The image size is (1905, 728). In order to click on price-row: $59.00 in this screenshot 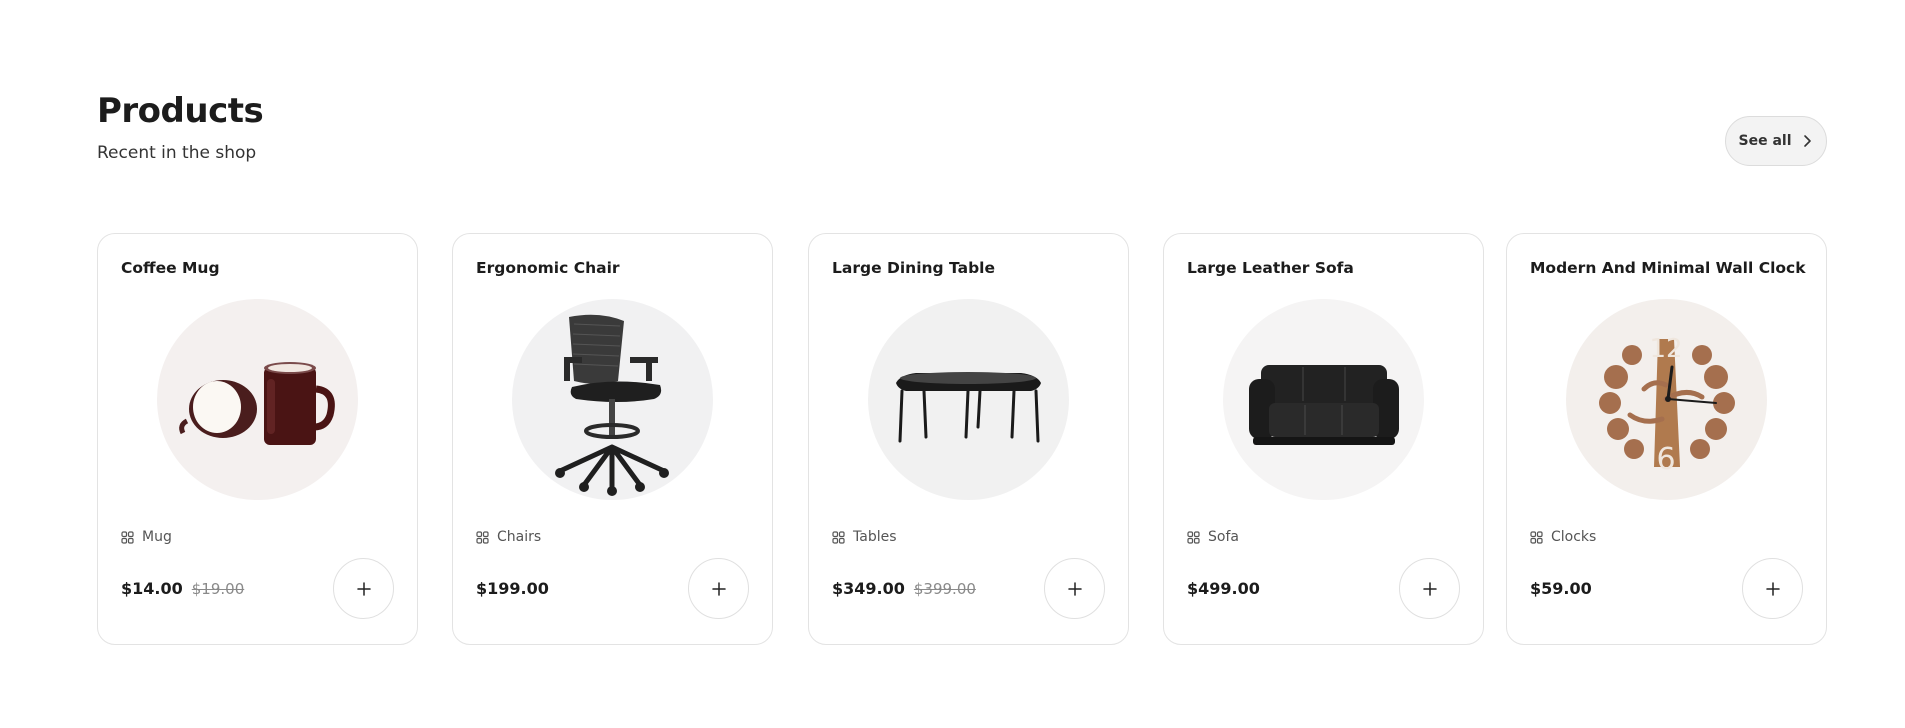, I will do `click(1561, 588)`.